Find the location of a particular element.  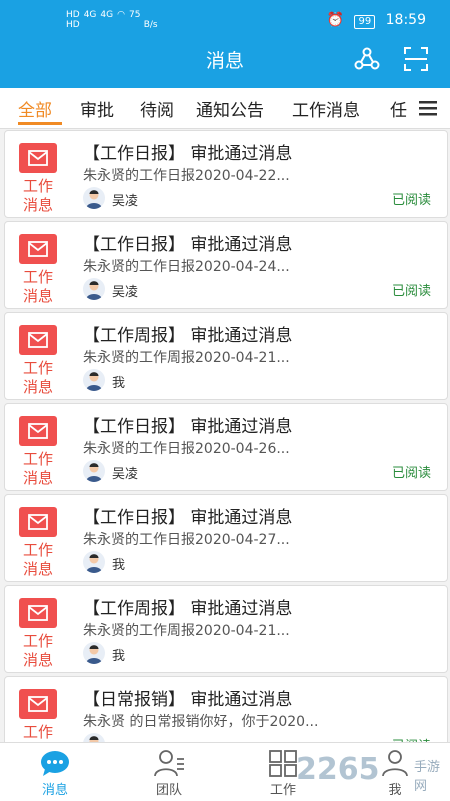

speed-unit: B/s is located at coordinates (150, 25).